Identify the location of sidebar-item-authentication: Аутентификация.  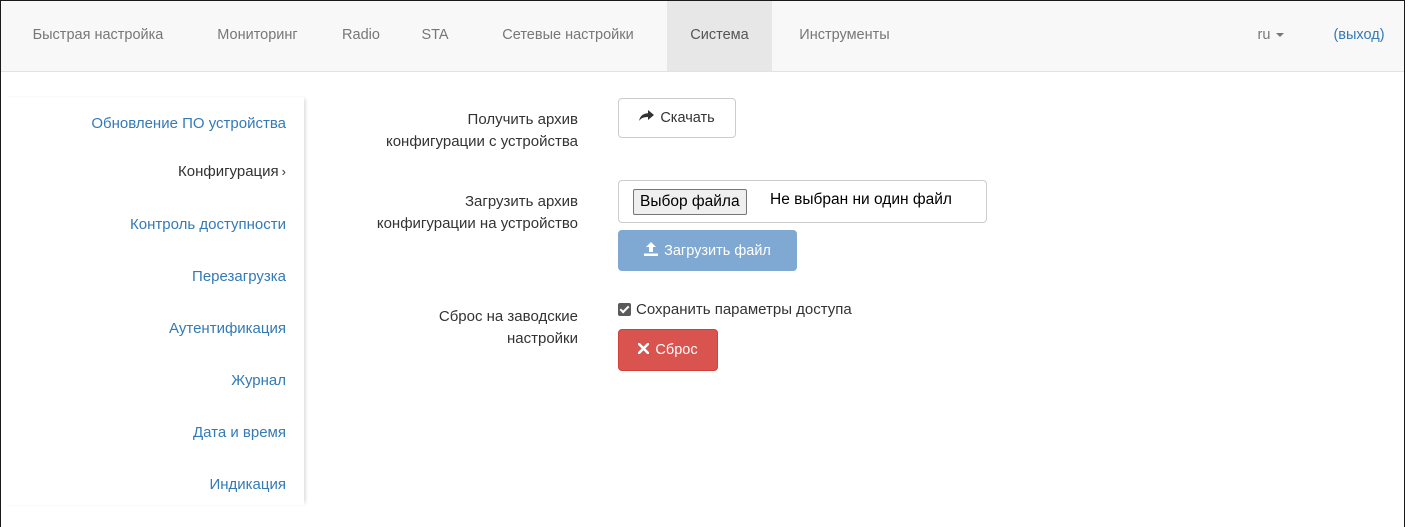
(227, 328).